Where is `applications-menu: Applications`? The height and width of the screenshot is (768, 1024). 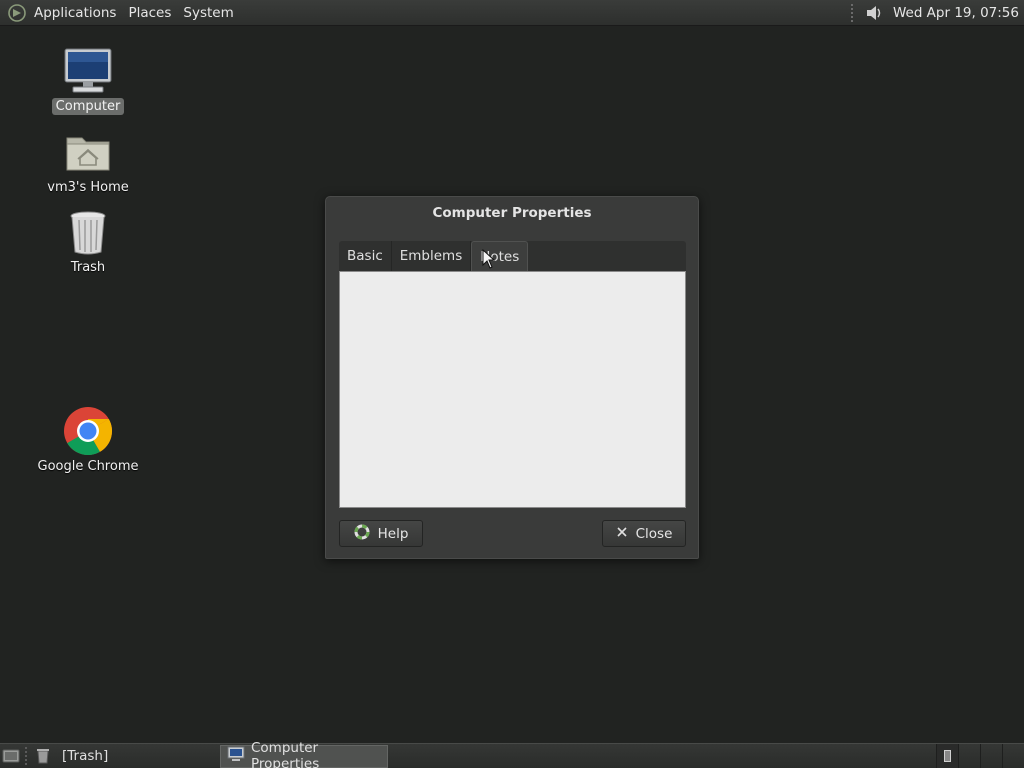 applications-menu: Applications is located at coordinates (75, 13).